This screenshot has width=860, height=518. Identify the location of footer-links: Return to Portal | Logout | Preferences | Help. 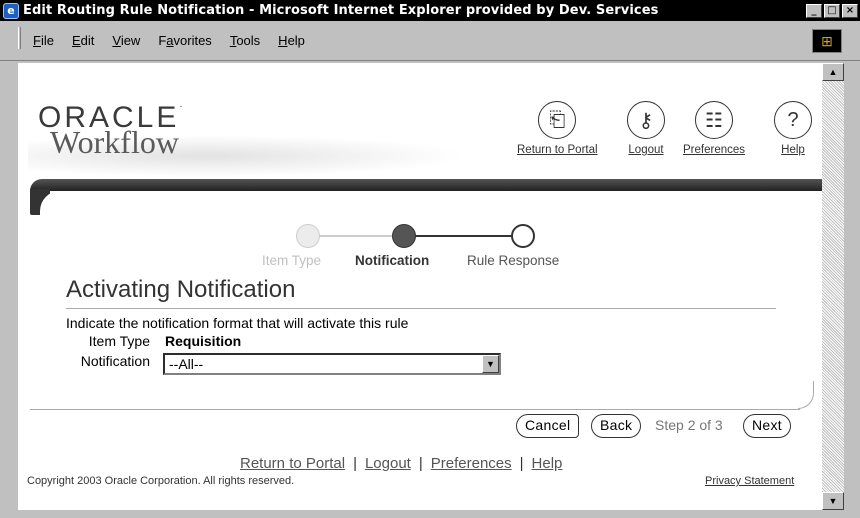
(401, 463).